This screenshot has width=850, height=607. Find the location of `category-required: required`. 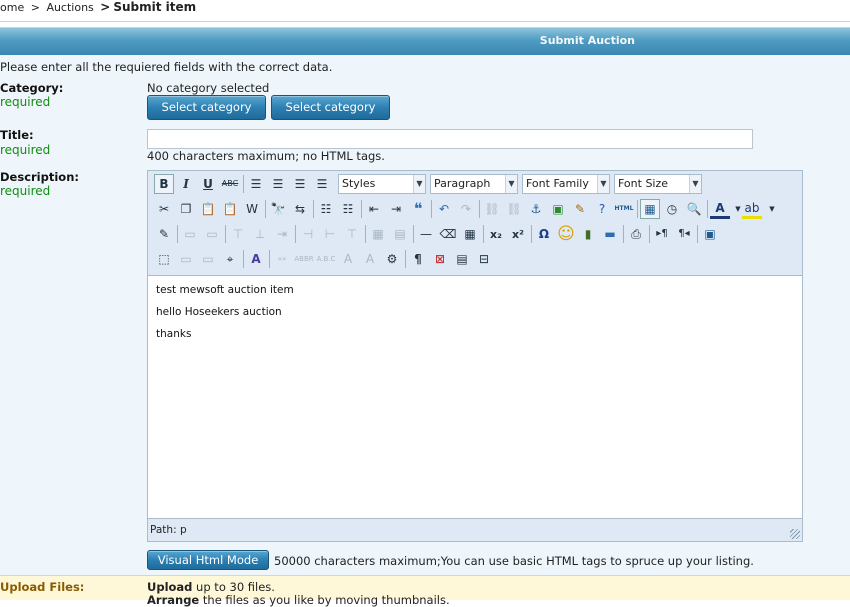

category-required: required is located at coordinates (25, 102).